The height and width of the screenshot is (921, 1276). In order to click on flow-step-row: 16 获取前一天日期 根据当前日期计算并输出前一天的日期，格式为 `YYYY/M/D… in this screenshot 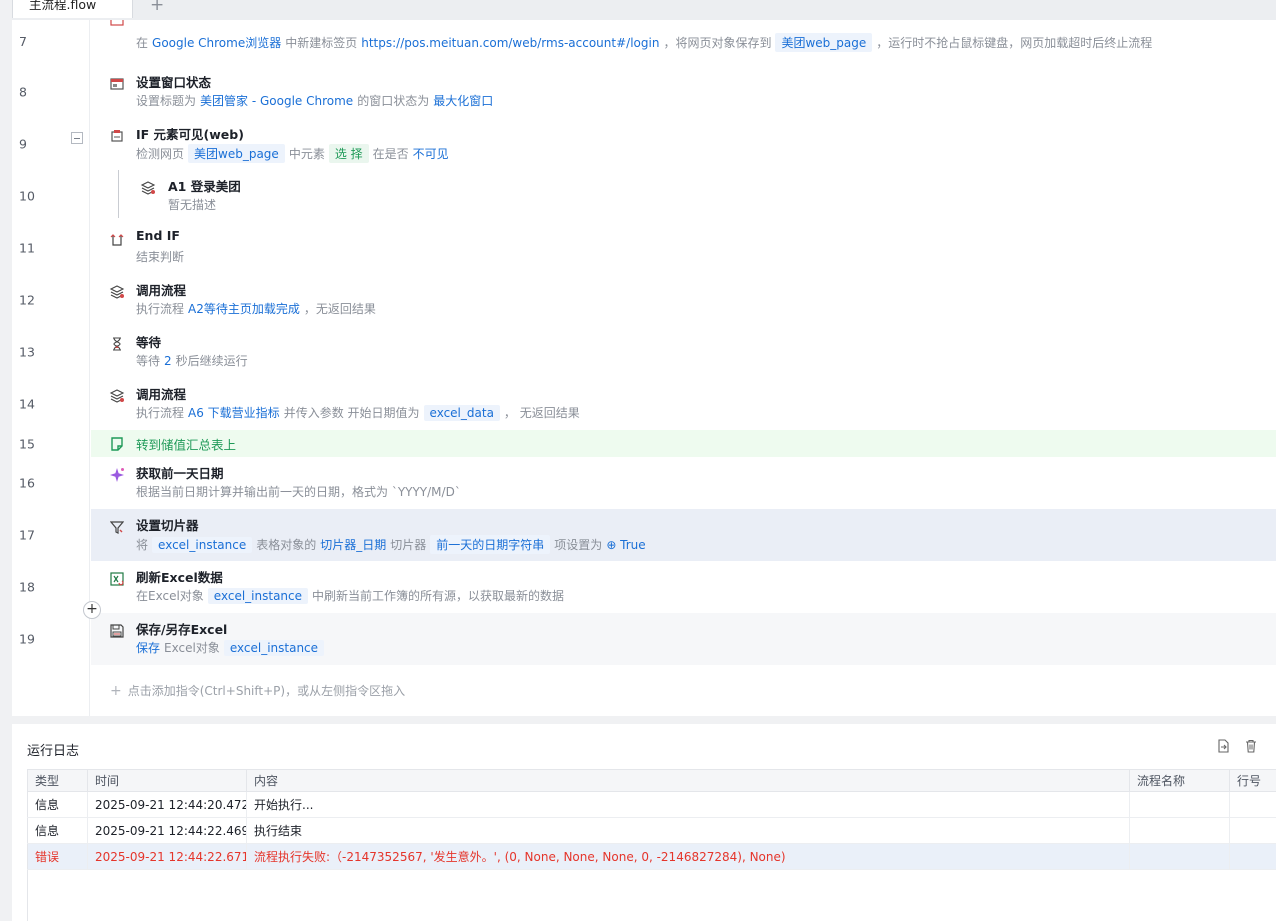, I will do `click(644, 483)`.